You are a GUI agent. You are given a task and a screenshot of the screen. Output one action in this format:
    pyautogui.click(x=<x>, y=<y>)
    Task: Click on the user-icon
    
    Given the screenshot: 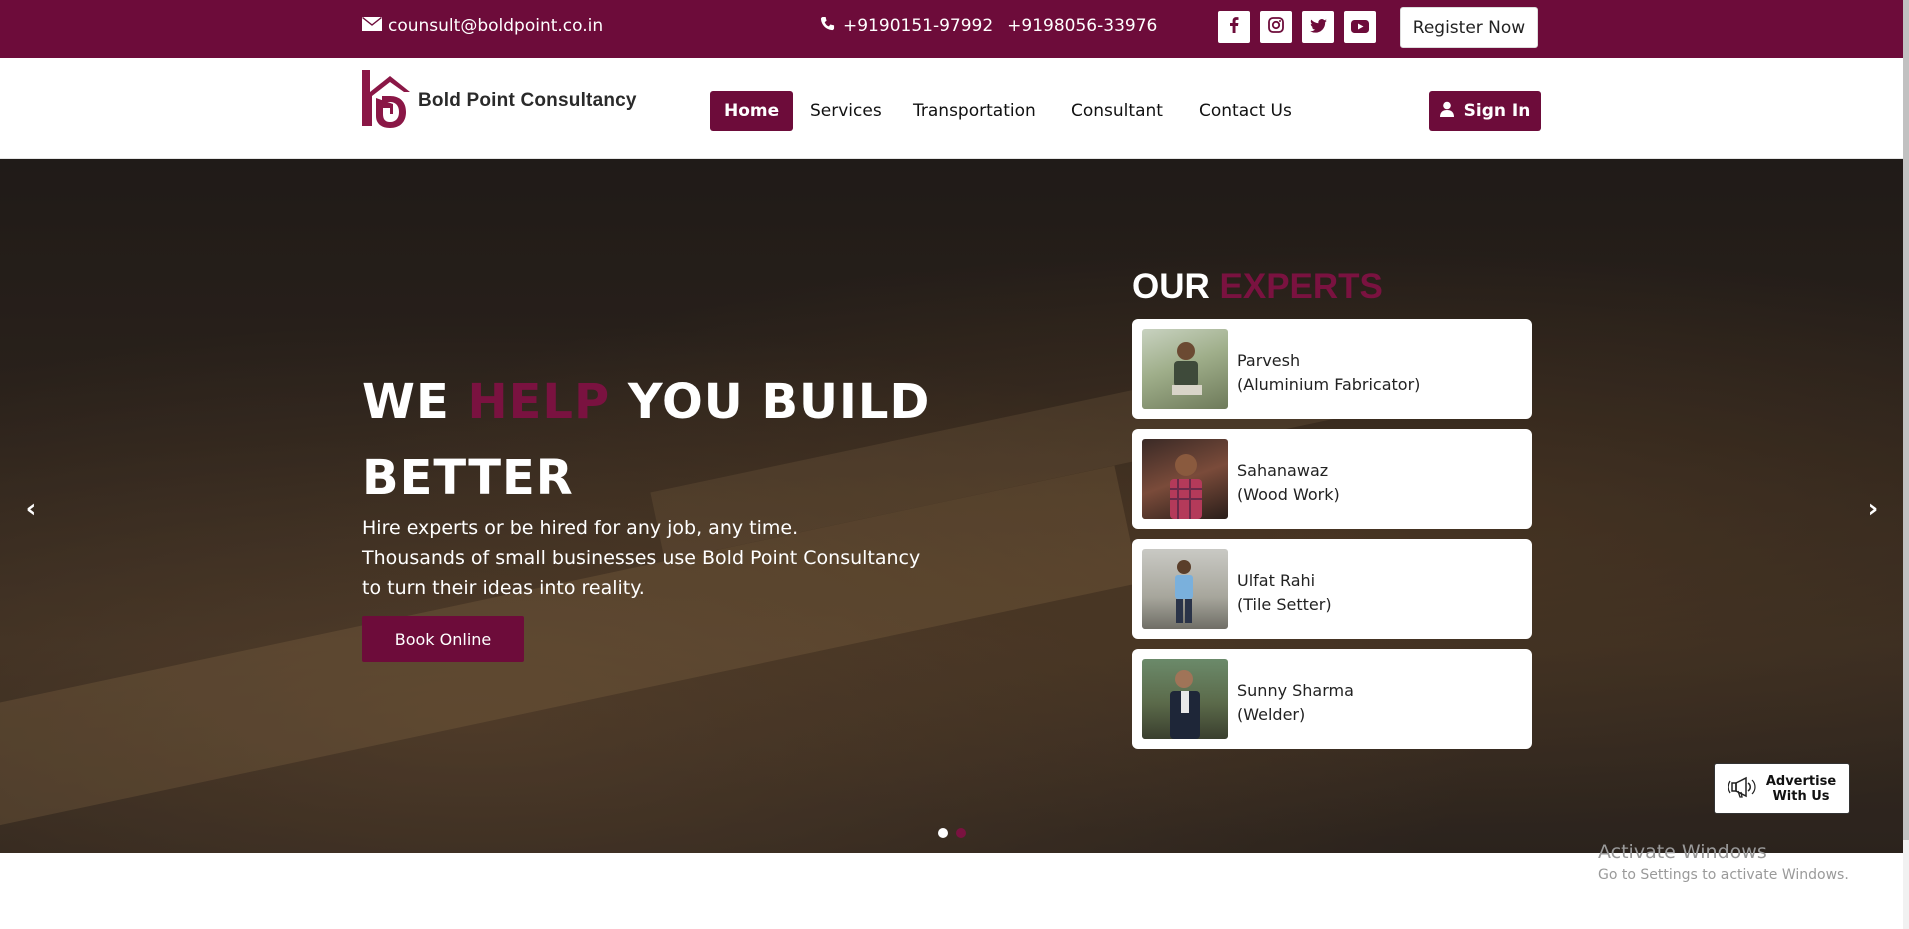 What is the action you would take?
    pyautogui.click(x=1446, y=111)
    